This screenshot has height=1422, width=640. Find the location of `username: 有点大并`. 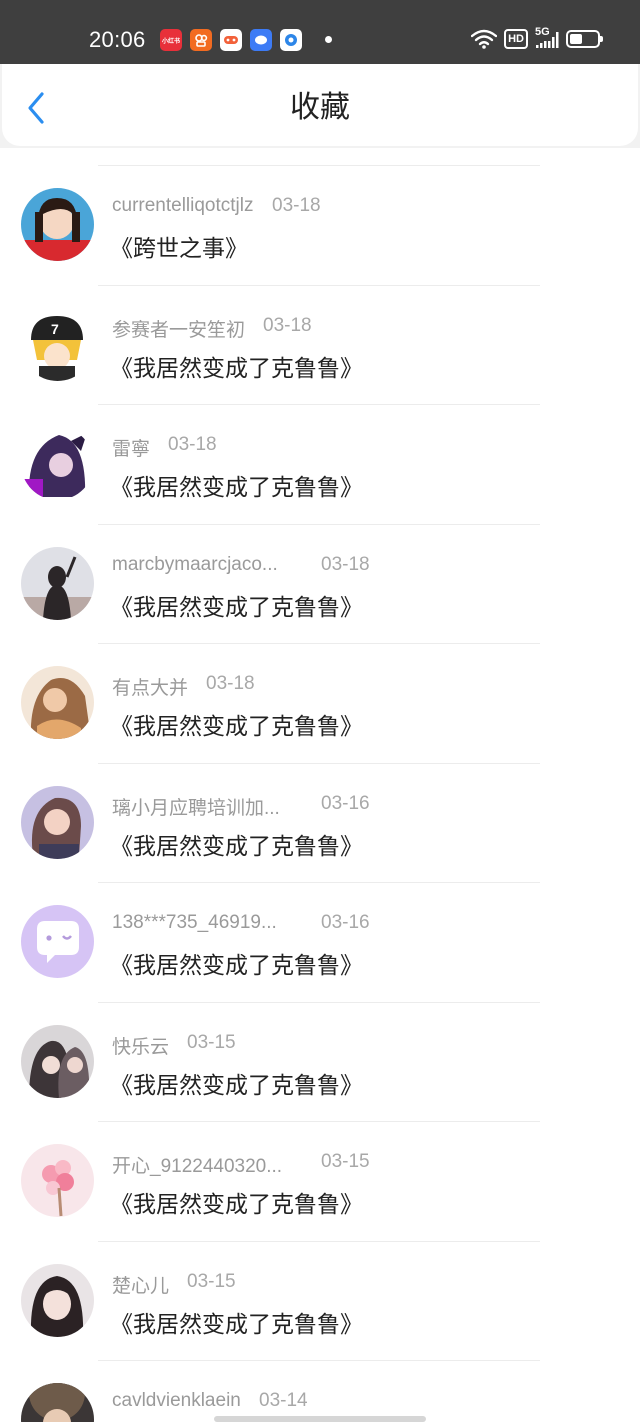

username: 有点大并 is located at coordinates (150, 688).